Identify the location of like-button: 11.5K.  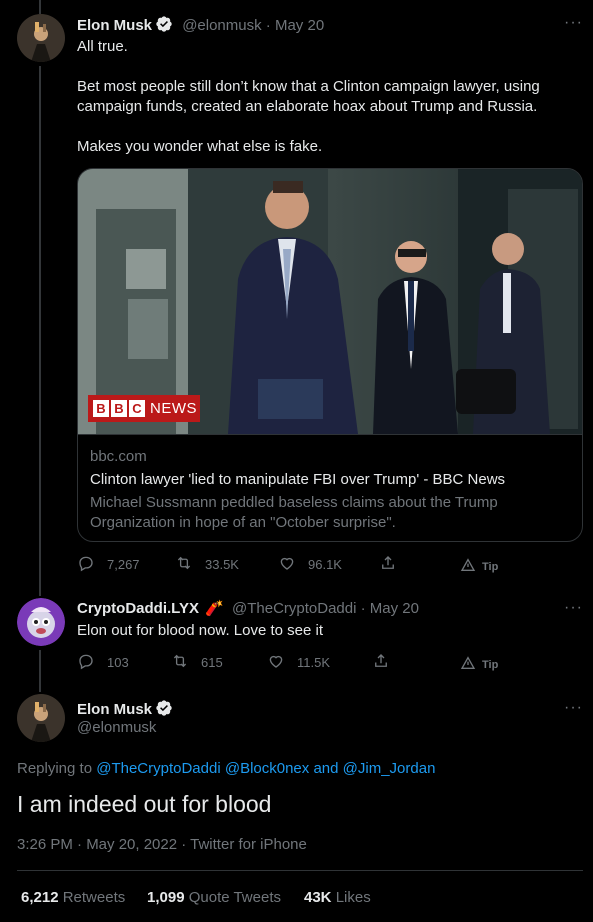
(298, 662).